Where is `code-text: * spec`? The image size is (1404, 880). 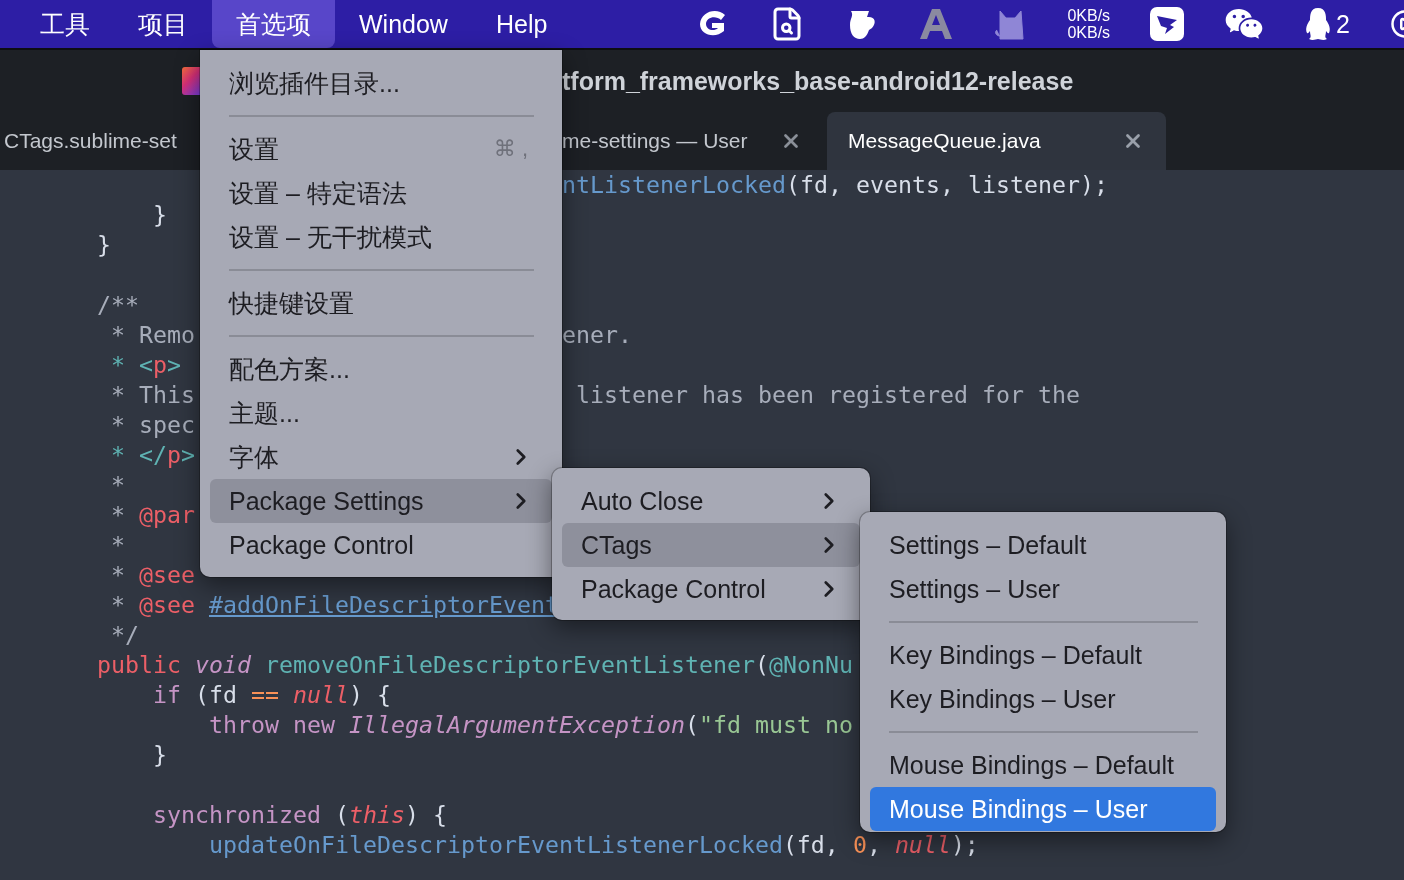
code-text: * spec is located at coordinates (153, 425).